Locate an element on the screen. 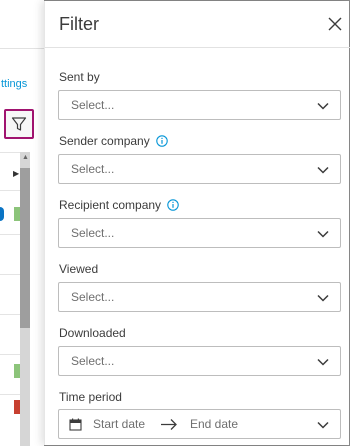  recipient-company-label: Recipient company is located at coordinates (119, 205).